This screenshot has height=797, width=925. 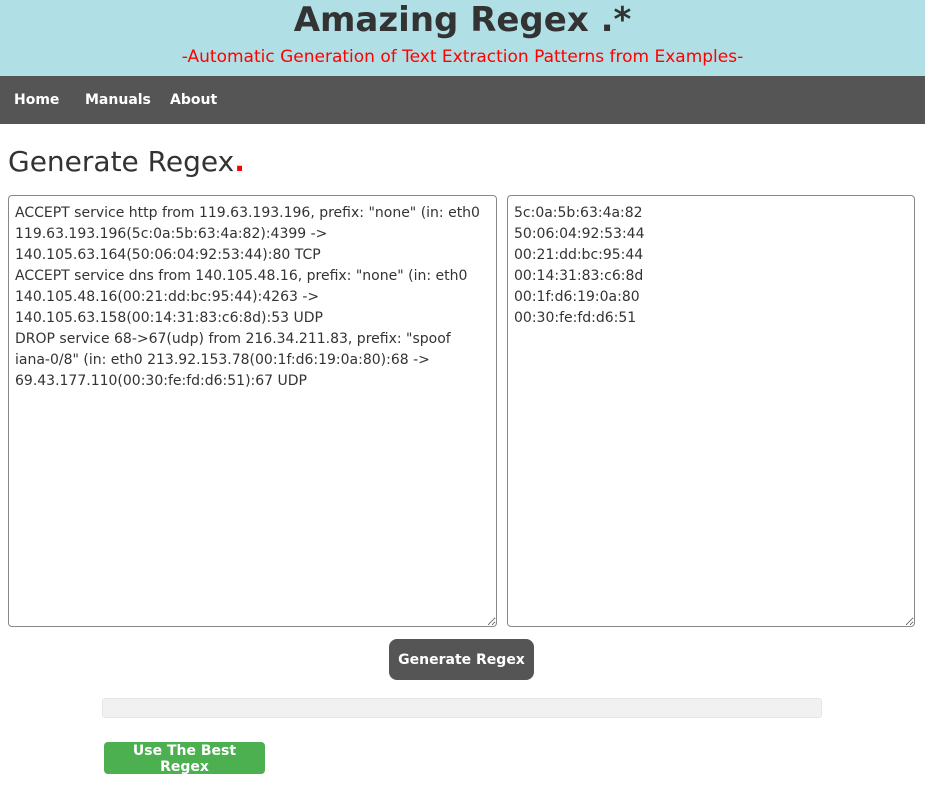 I want to click on use-best-regex-button: Use The Best Regex, so click(x=184, y=758).